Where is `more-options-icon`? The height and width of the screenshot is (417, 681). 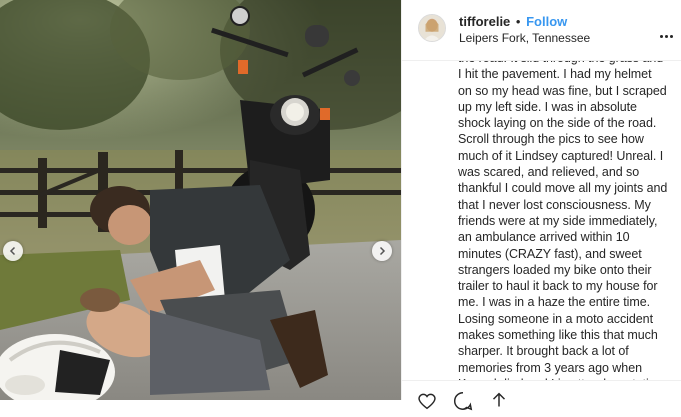 more-options-icon is located at coordinates (668, 31).